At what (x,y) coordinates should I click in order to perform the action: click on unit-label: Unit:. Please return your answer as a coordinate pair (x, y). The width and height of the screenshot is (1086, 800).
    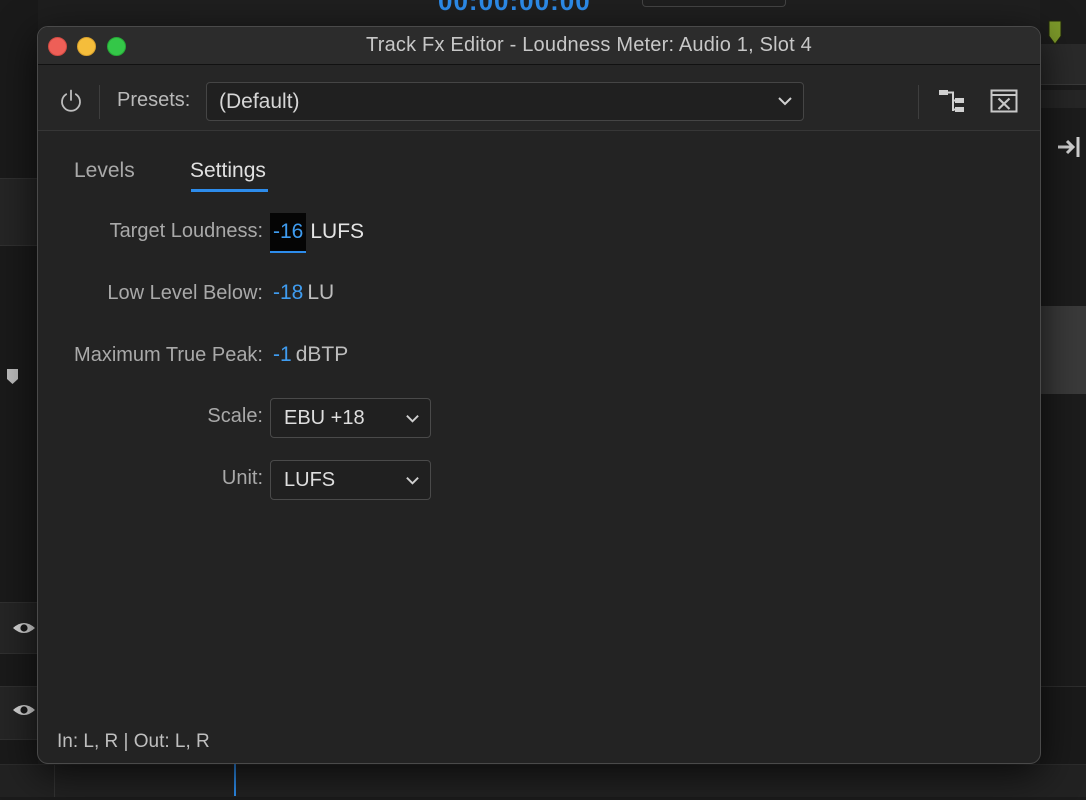
    Looking at the image, I should click on (242, 478).